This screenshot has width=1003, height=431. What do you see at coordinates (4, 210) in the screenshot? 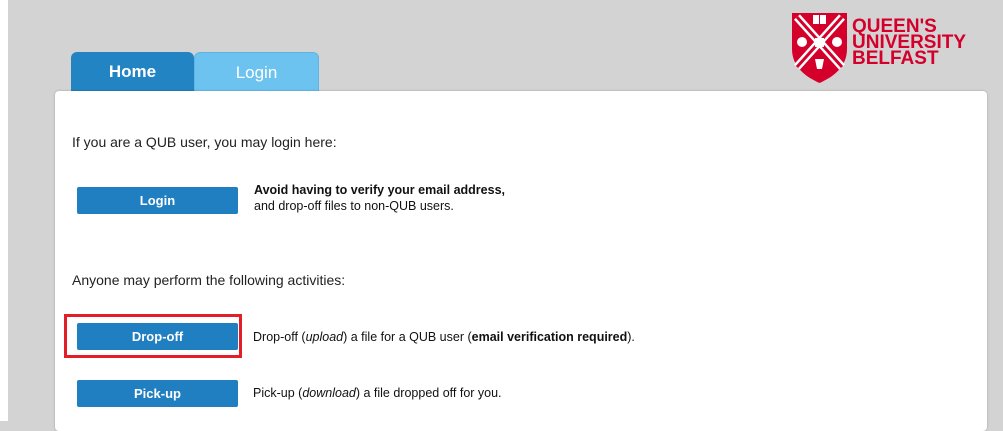
I see `left-edge` at bounding box center [4, 210].